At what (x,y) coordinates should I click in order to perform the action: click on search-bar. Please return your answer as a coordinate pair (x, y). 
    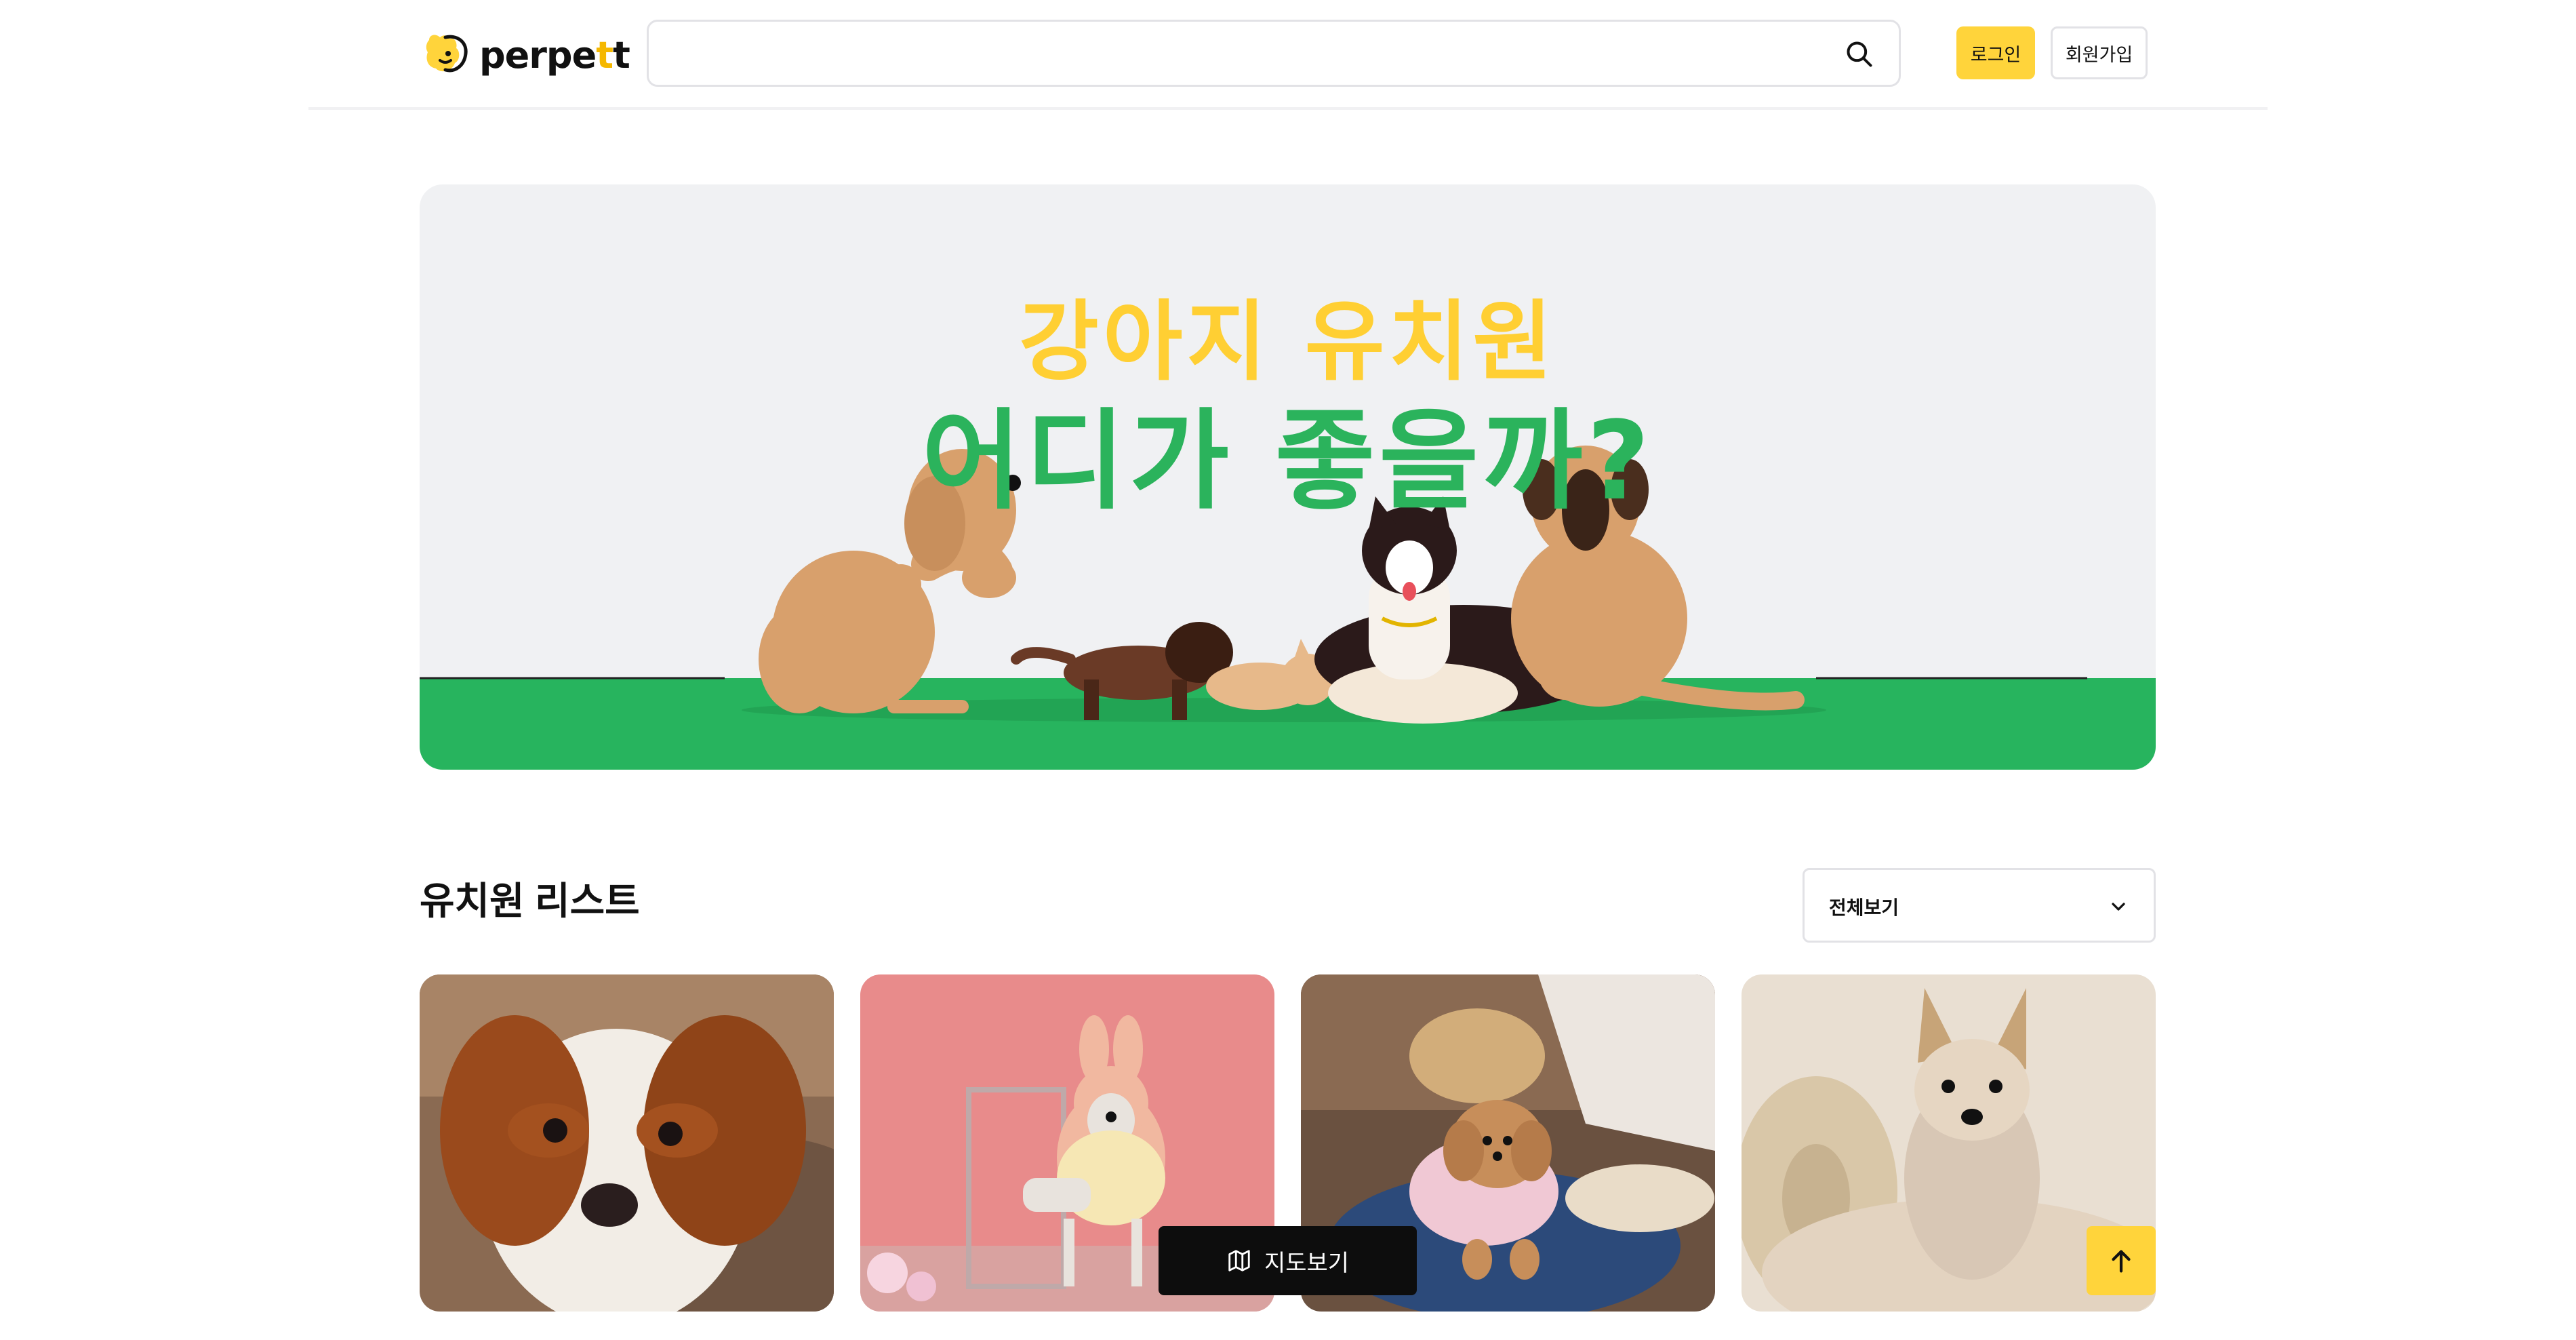
    Looking at the image, I should click on (1274, 53).